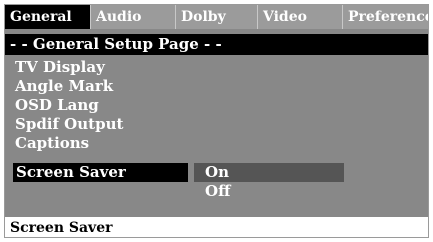  What do you see at coordinates (100, 172) in the screenshot?
I see `menu-item-screen-saver: Screen Saver` at bounding box center [100, 172].